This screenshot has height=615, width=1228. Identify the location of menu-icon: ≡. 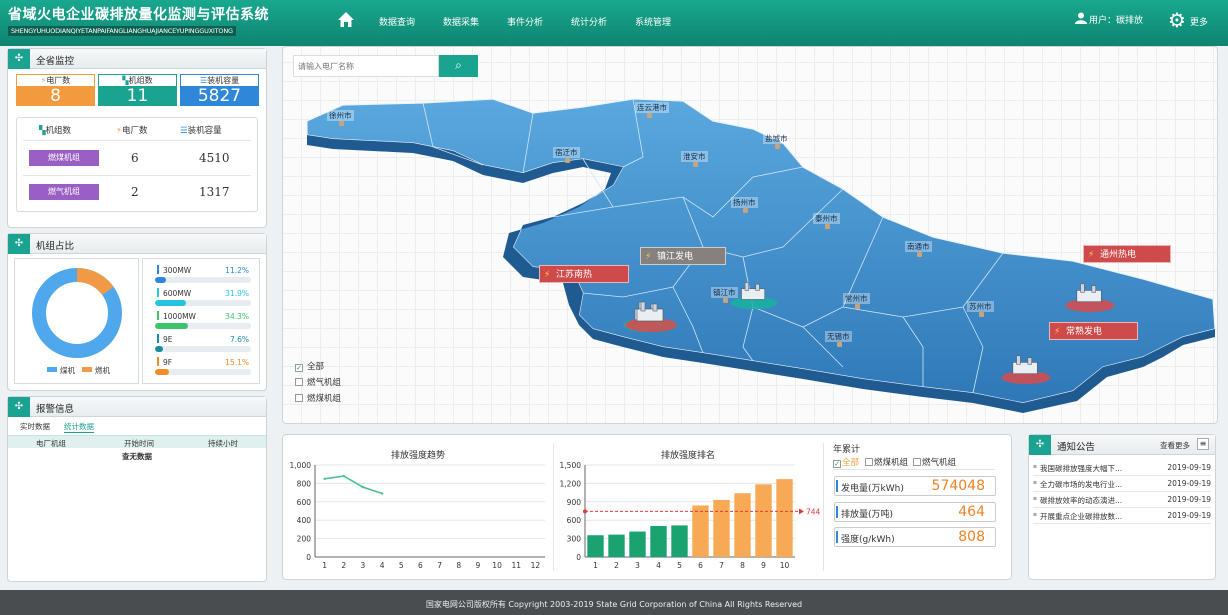
(1203, 444).